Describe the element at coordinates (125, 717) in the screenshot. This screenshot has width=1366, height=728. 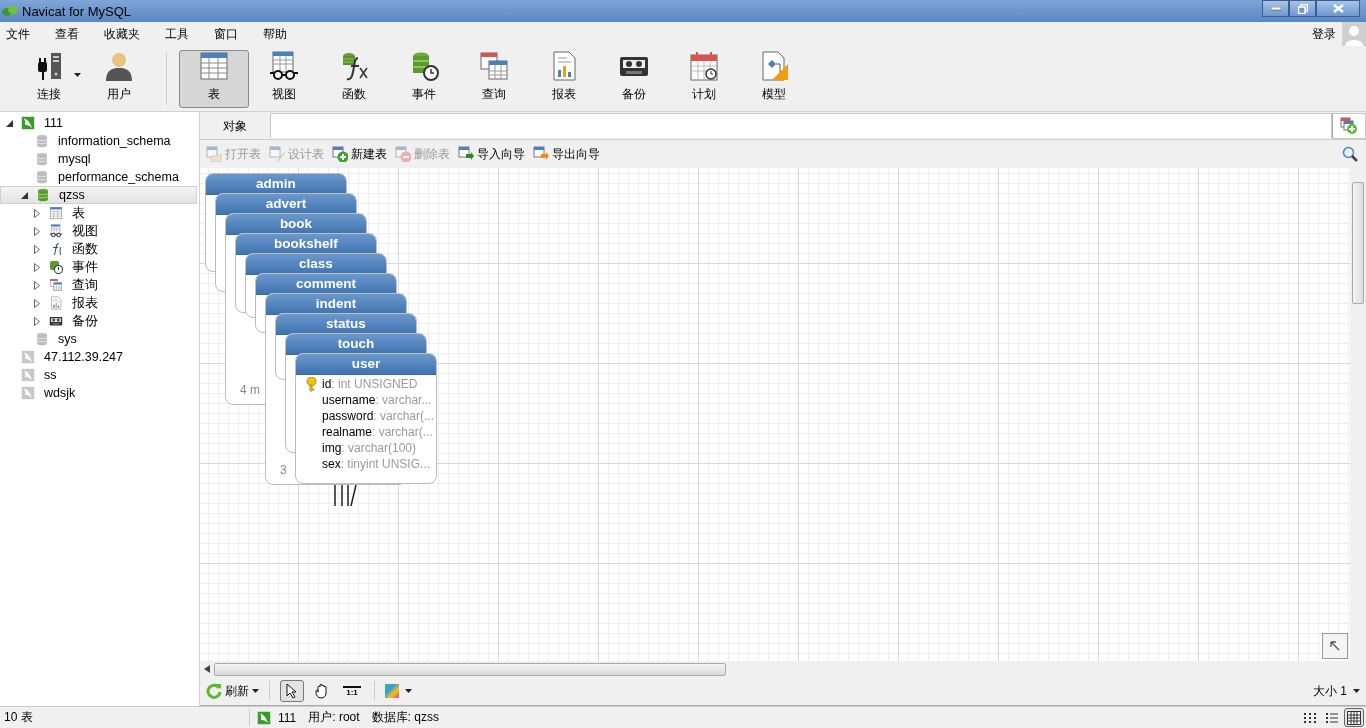
I see `object-count: 10 表` at that location.